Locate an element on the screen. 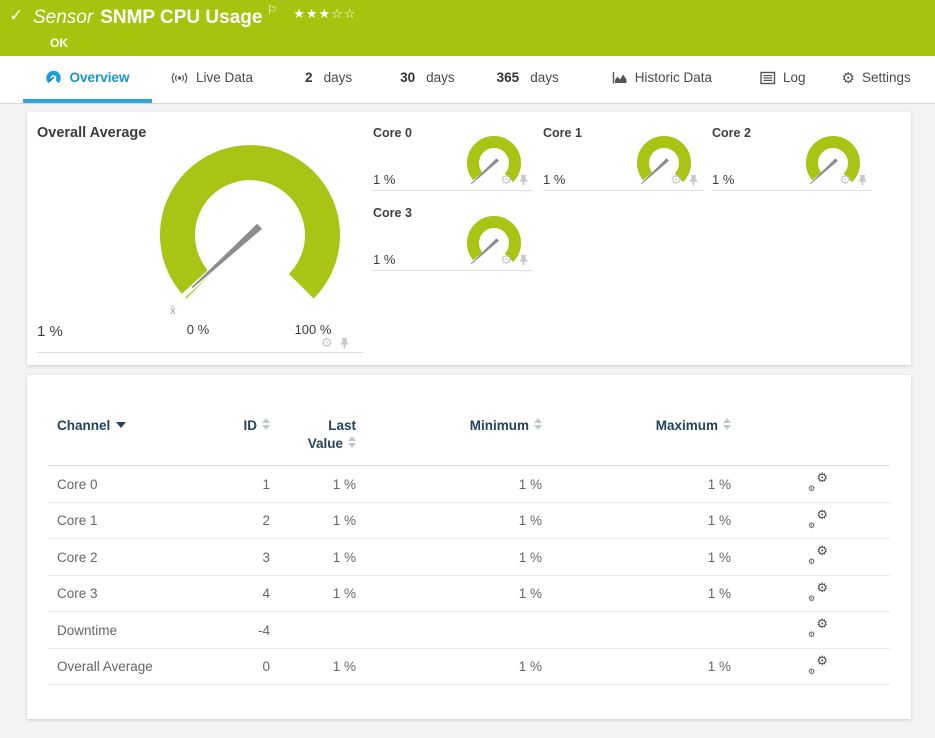  page-title: Sensor SNMP CPU Usage ⚐ ★★★☆☆ is located at coordinates (195, 16).